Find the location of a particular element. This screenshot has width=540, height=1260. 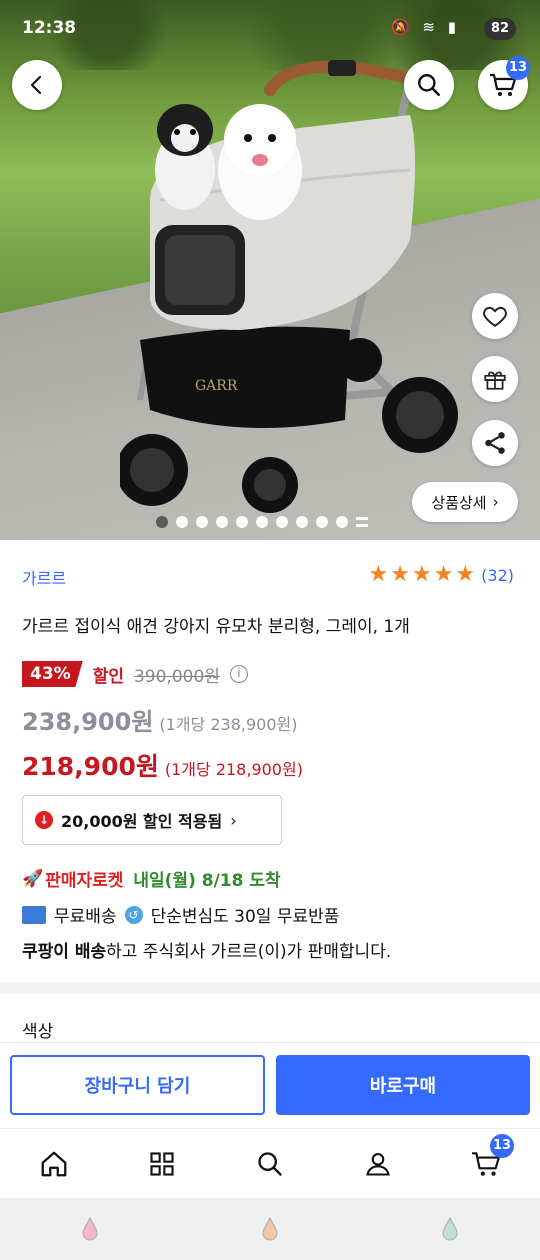

battery-indicator: 82 is located at coordinates (500, 29).